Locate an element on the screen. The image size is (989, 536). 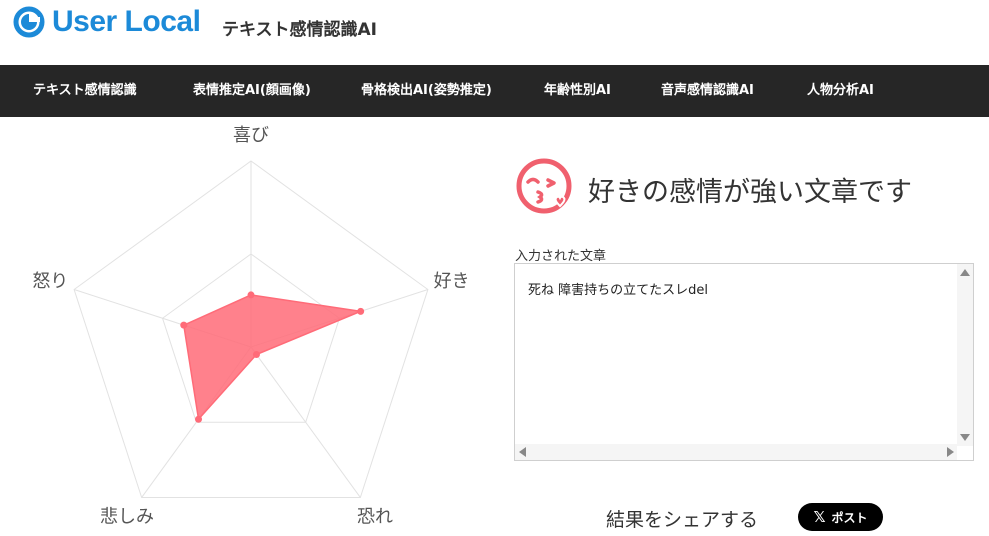
app-title: テキスト感情認識AI is located at coordinates (299, 30).